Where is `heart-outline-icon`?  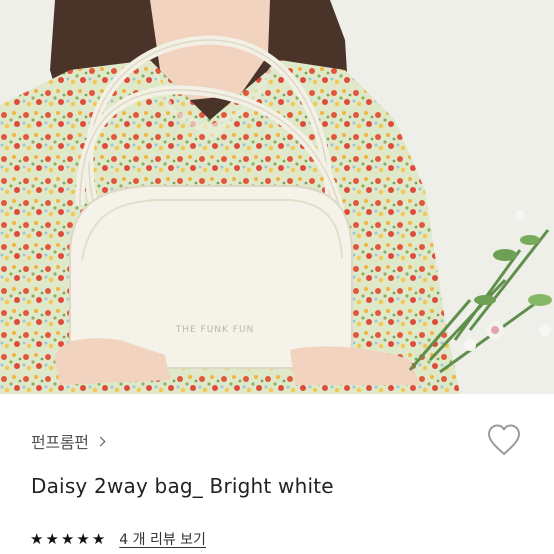
heart-outline-icon is located at coordinates (504, 439).